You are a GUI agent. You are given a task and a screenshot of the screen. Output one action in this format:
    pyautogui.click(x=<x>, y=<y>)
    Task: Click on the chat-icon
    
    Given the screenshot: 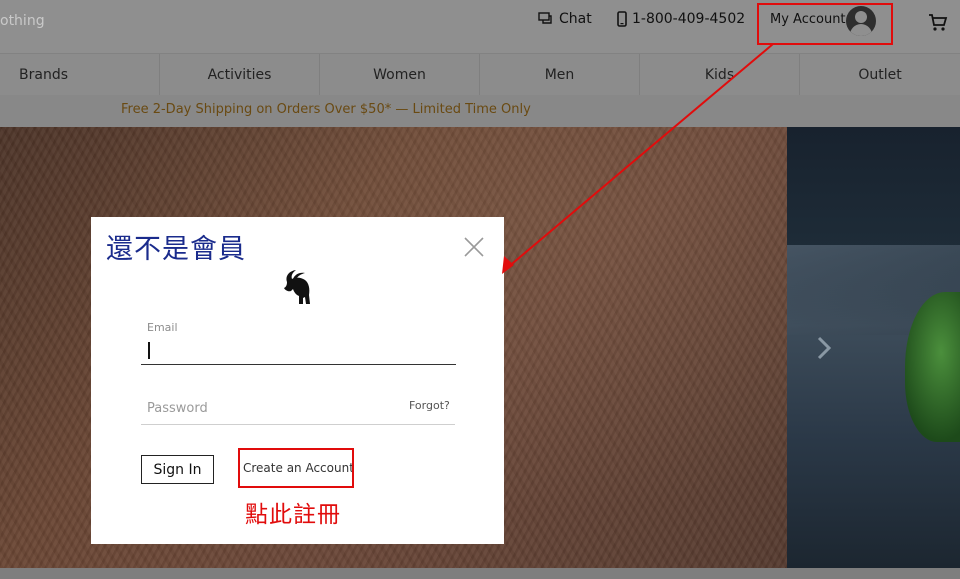 What is the action you would take?
    pyautogui.click(x=545, y=18)
    